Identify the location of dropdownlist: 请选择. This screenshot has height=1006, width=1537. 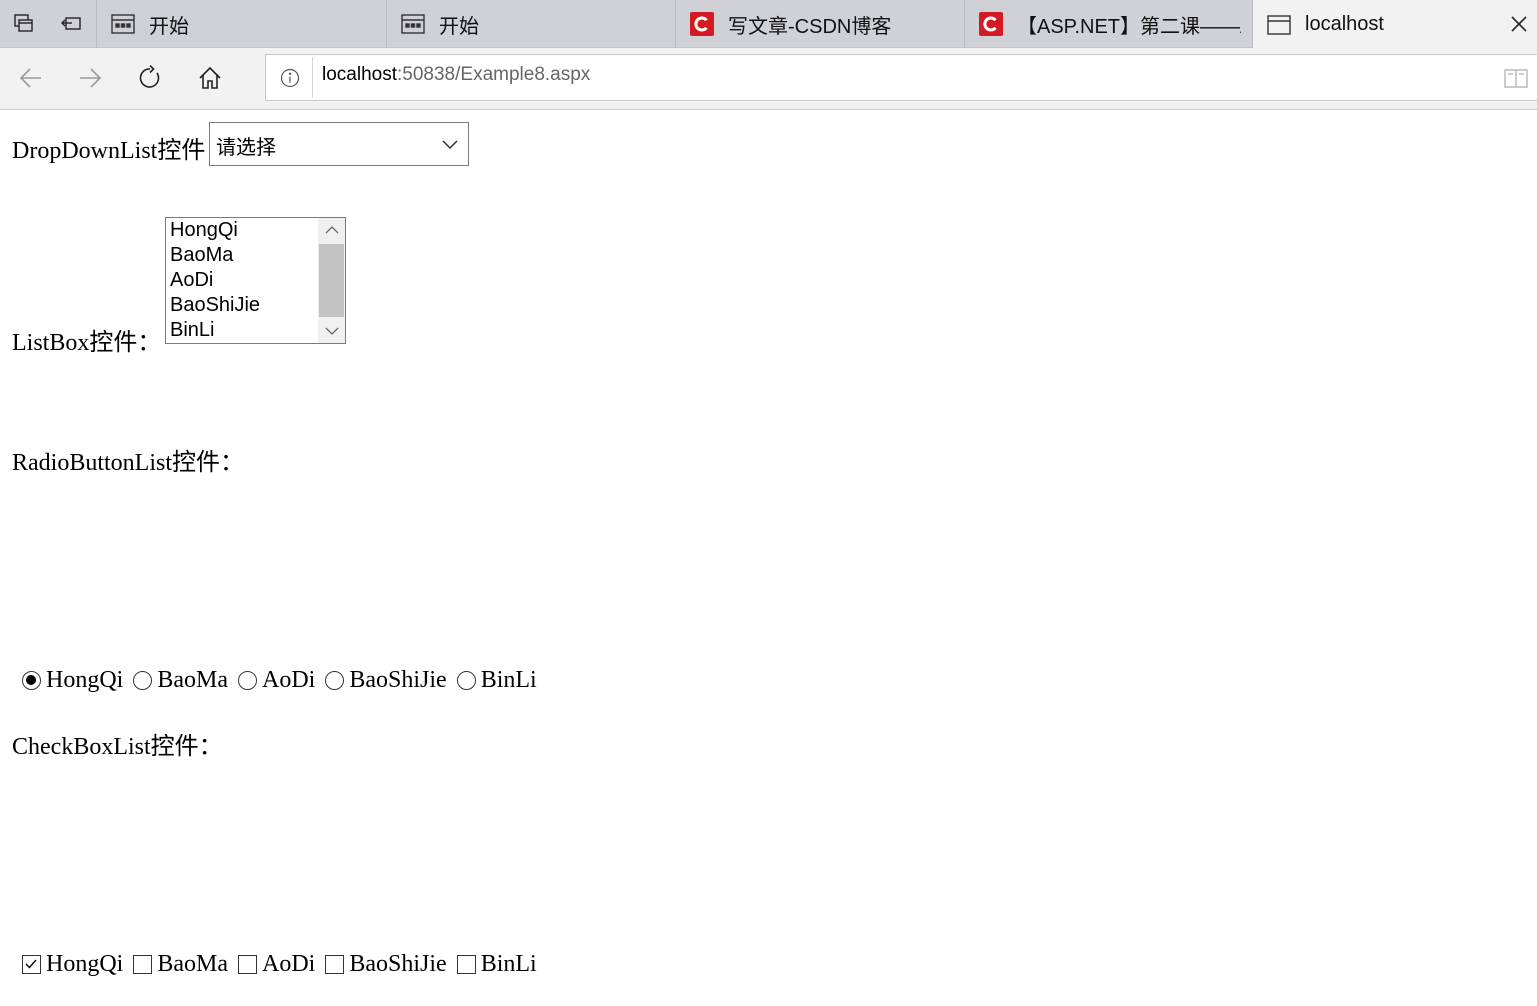
(339, 144).